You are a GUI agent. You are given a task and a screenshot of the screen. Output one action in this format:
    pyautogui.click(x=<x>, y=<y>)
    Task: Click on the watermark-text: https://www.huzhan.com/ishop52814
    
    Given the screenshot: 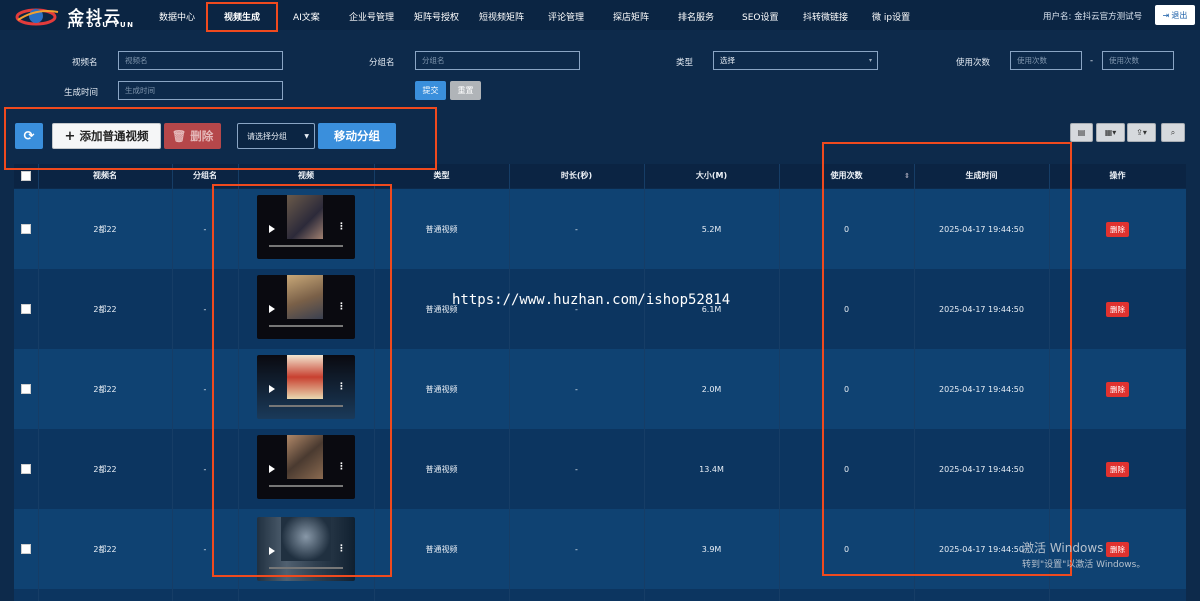 What is the action you would take?
    pyautogui.click(x=591, y=300)
    